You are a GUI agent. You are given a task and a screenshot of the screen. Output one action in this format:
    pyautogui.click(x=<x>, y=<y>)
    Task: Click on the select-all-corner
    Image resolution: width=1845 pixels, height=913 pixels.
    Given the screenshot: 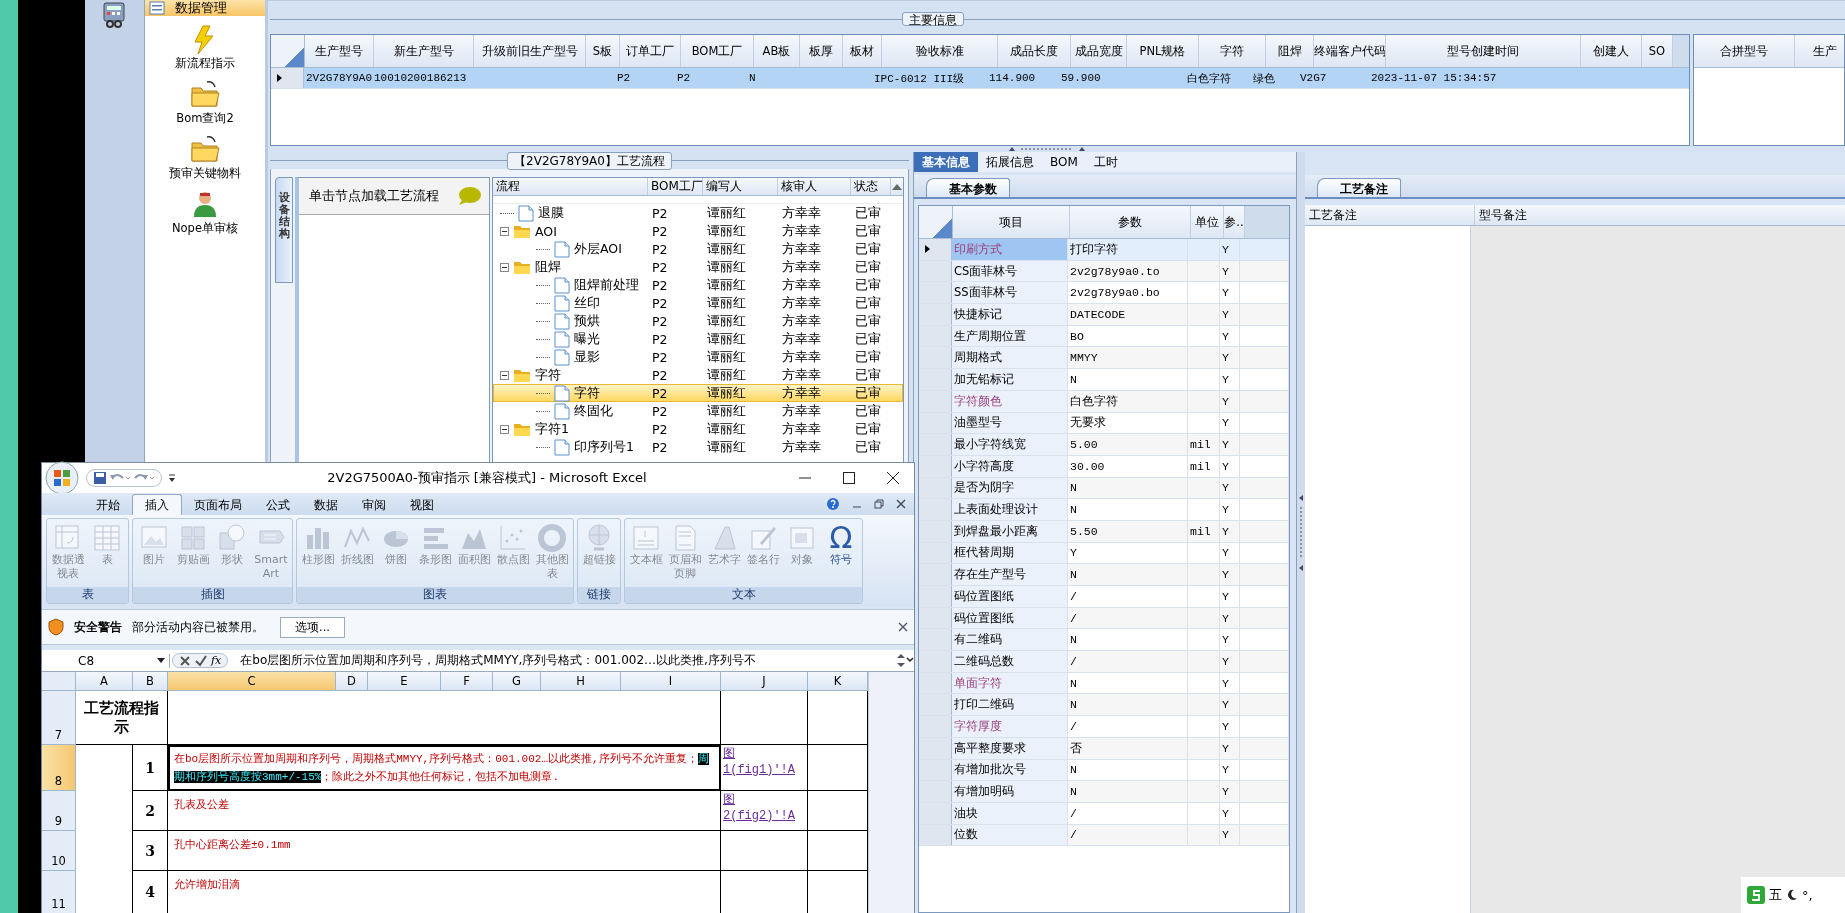 What is the action you would take?
    pyautogui.click(x=288, y=51)
    